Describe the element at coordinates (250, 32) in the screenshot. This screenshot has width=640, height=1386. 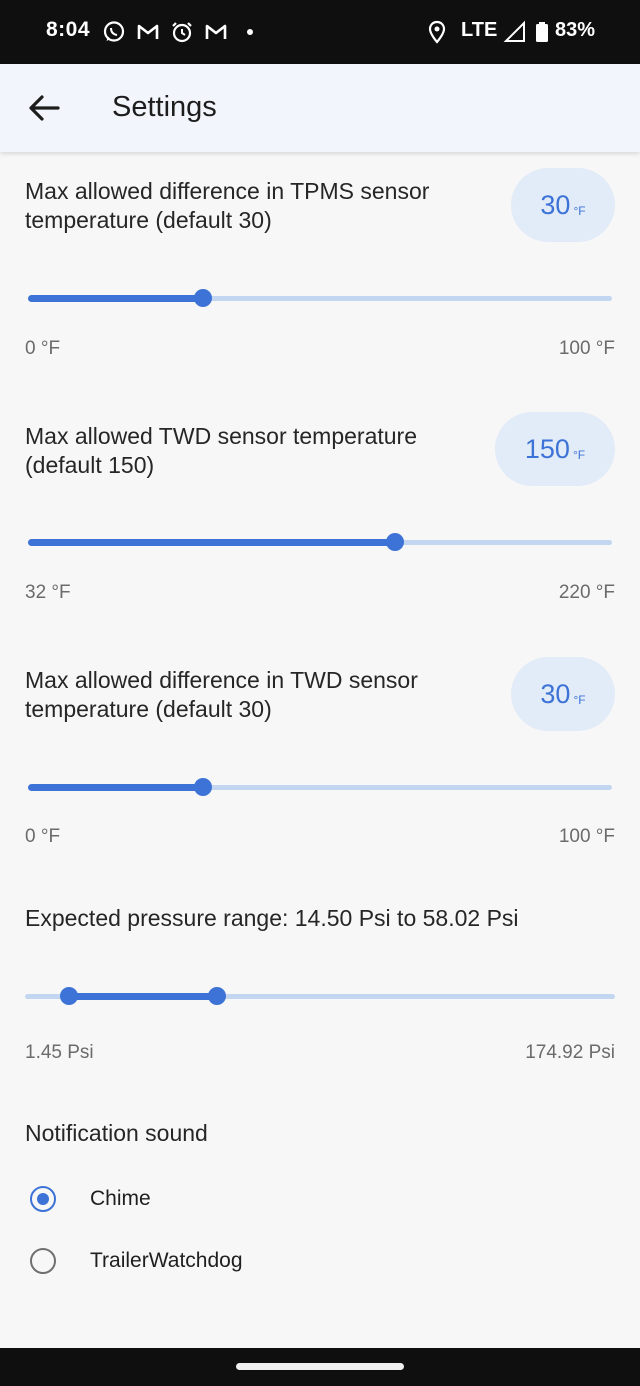
I see `more-notifications-dot` at that location.